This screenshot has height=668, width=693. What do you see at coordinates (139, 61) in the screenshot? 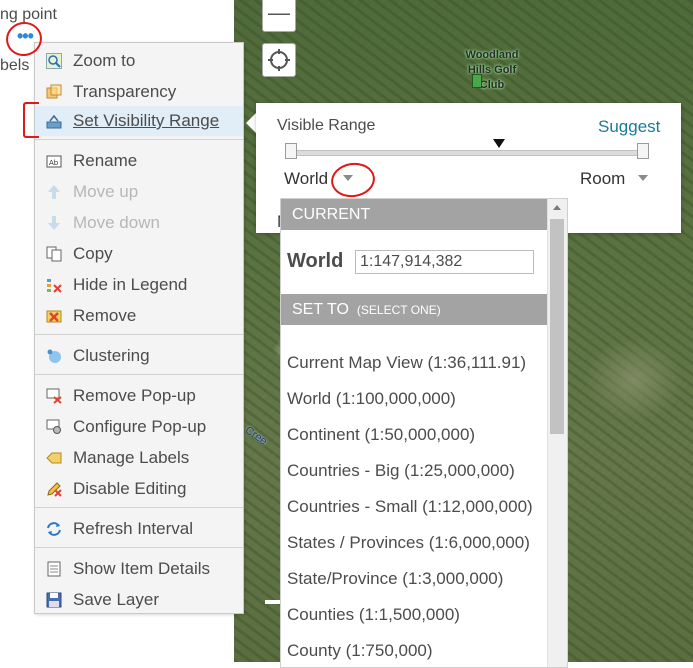
I see `menu-item-zoom-to: Zoom to` at bounding box center [139, 61].